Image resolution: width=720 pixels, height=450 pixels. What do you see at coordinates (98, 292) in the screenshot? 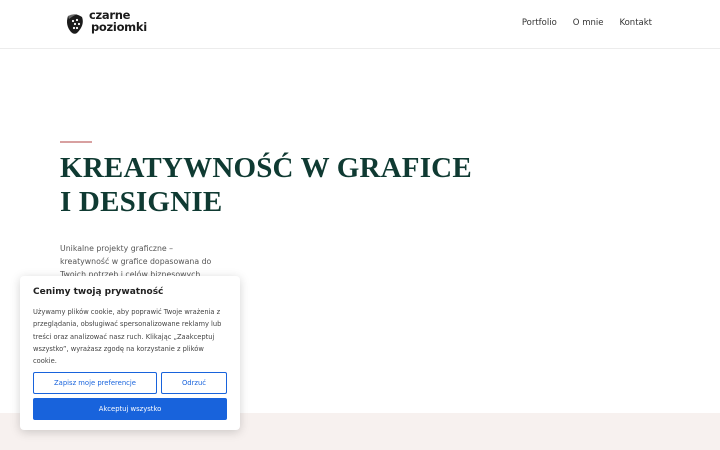
I see `cookie-title: Cenimy twoją prywatność` at bounding box center [98, 292].